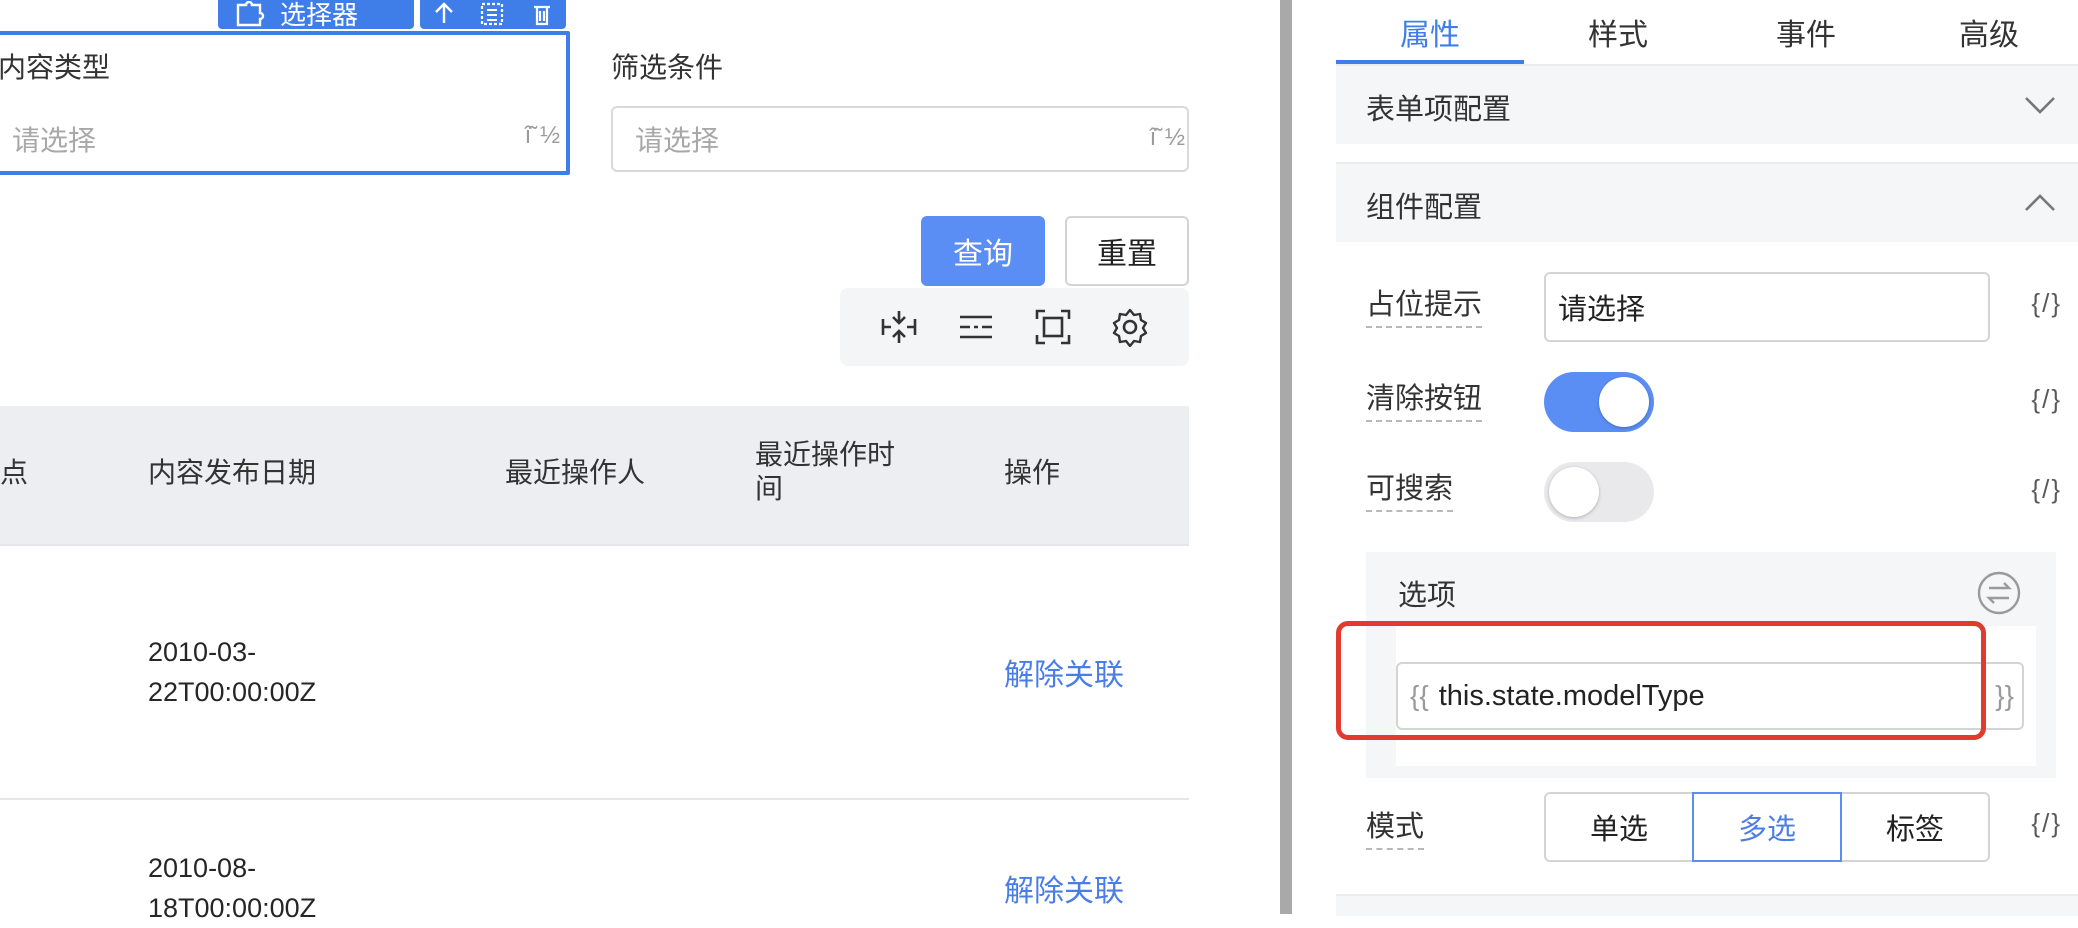  I want to click on table-header: 点 内容发布日期 最近操作人 最近操作时 间 操作, so click(594, 475).